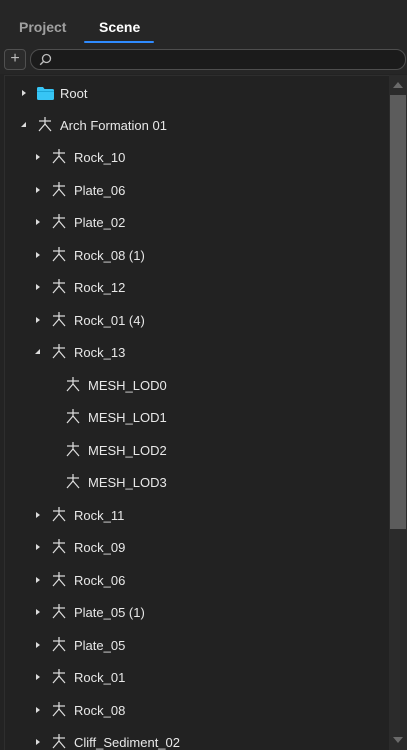 This screenshot has height=750, width=407. Describe the element at coordinates (127, 417) in the screenshot. I see `tree-item-label: MESH_LOD1` at that location.